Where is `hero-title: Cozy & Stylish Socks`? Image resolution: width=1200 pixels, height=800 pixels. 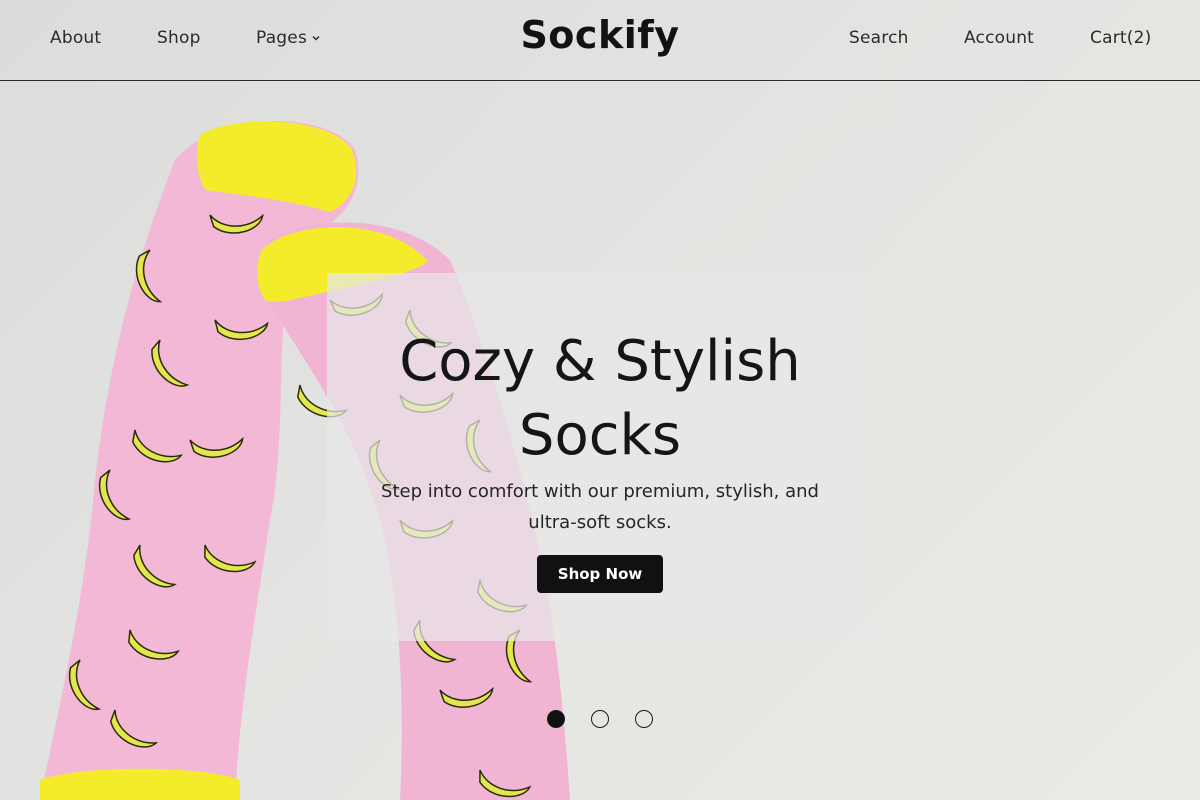 hero-title: Cozy & Stylish Socks is located at coordinates (600, 399).